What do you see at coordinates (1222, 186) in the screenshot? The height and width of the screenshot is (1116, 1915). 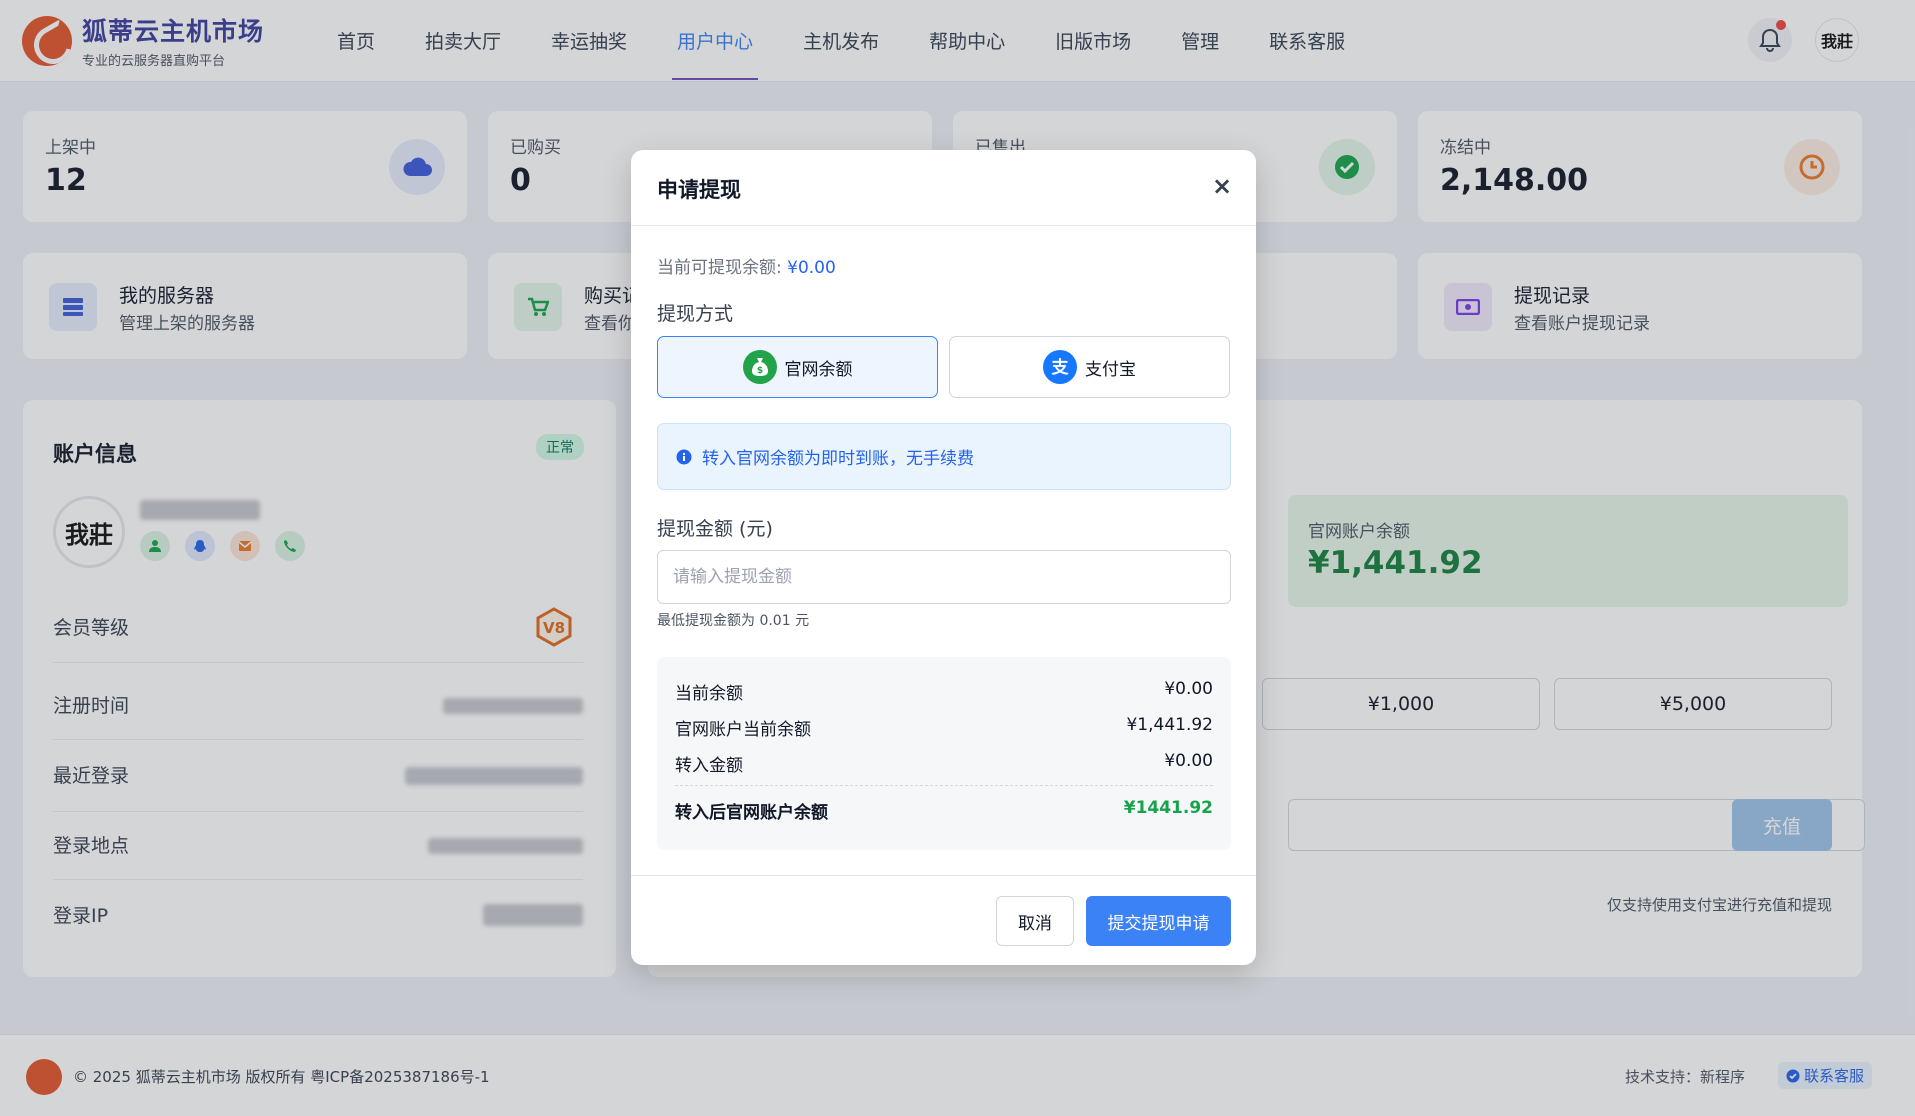 I see `close-icon: ×` at bounding box center [1222, 186].